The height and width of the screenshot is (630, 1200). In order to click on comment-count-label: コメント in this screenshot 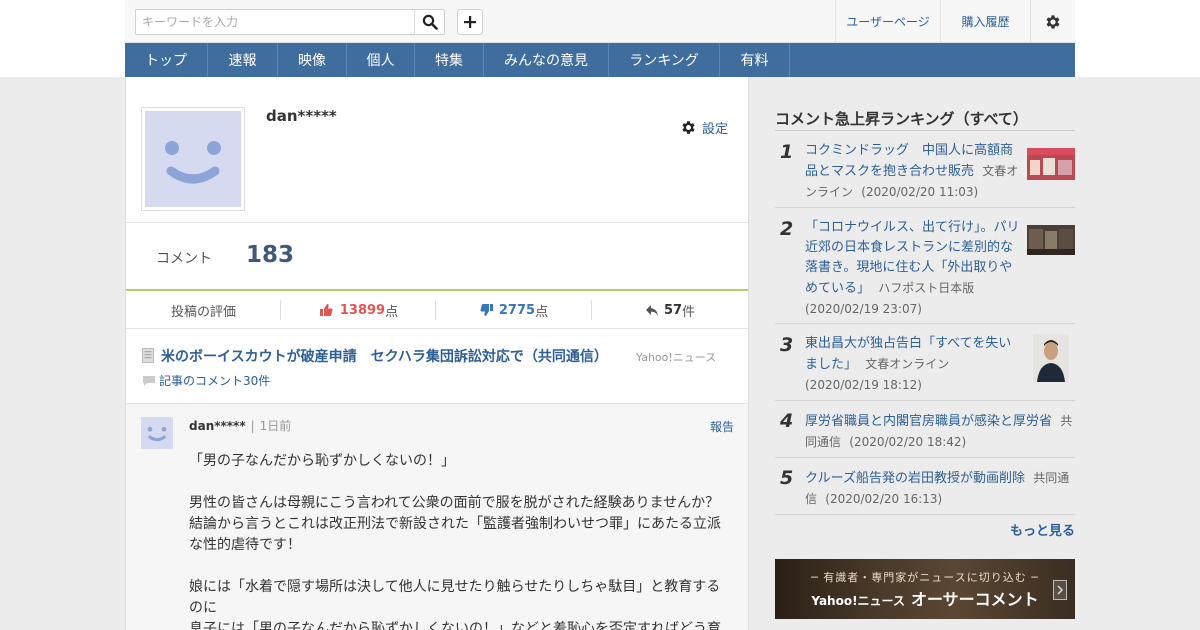, I will do `click(184, 259)`.